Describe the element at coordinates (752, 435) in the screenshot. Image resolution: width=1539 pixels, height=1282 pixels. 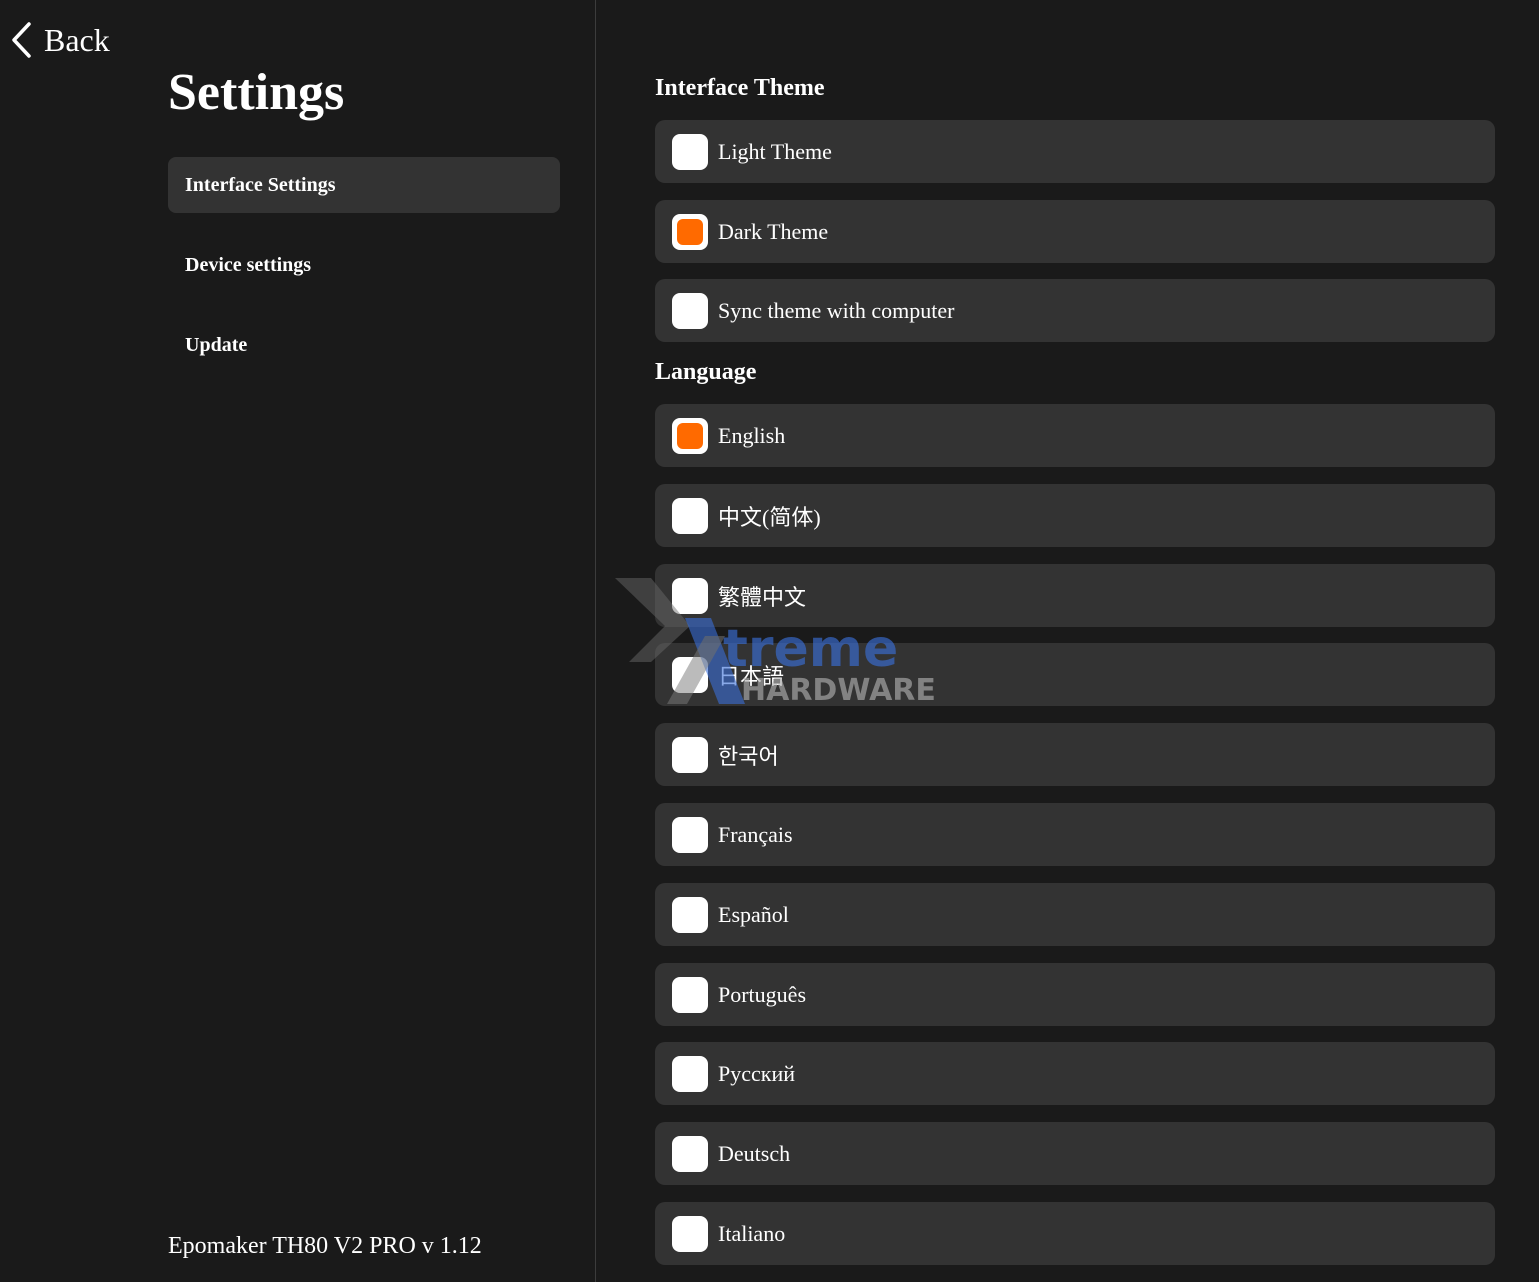
I see `option-label: English` at that location.